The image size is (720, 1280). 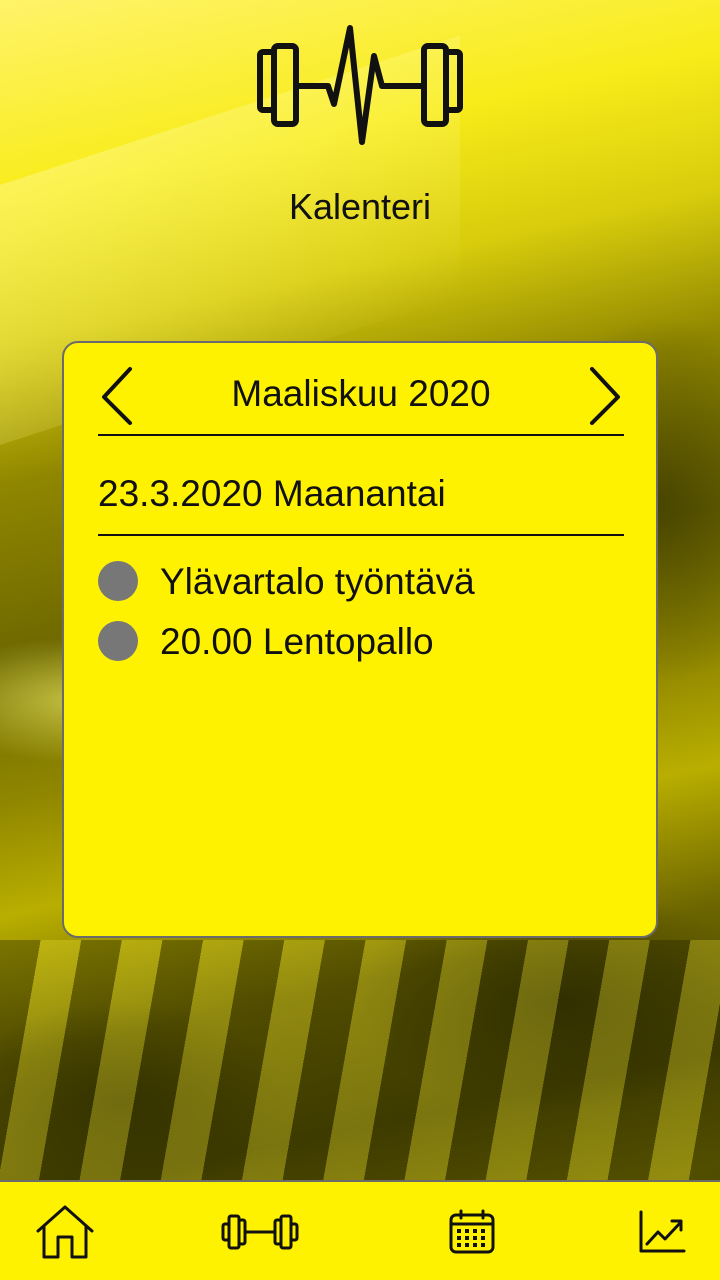 I want to click on chevron-left-icon, so click(x=117, y=396).